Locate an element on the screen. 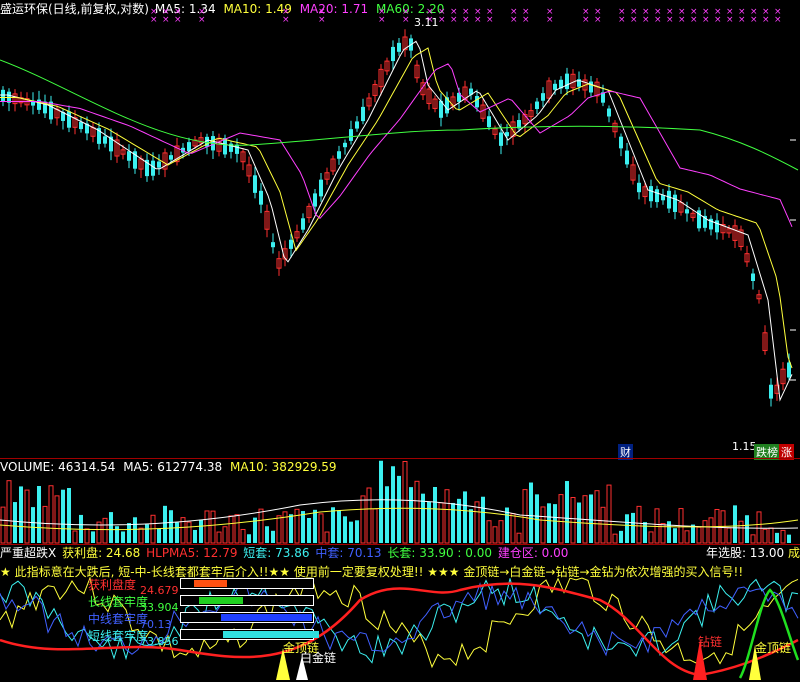  short-trap-value: 短套: 73.86 is located at coordinates (276, 553).